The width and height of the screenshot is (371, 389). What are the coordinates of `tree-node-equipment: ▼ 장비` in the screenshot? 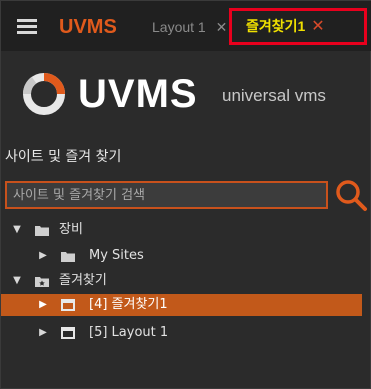 It's located at (181, 230).